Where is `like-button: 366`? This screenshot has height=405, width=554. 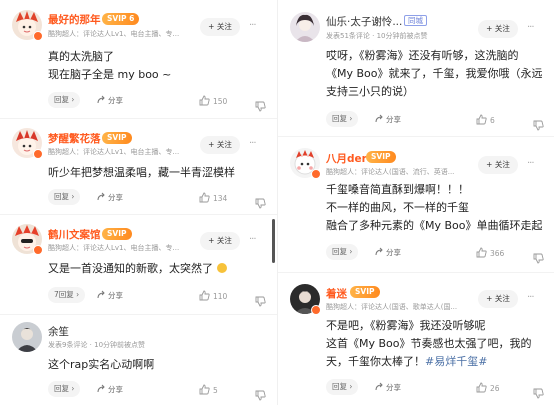
like-button: 366 is located at coordinates (490, 252).